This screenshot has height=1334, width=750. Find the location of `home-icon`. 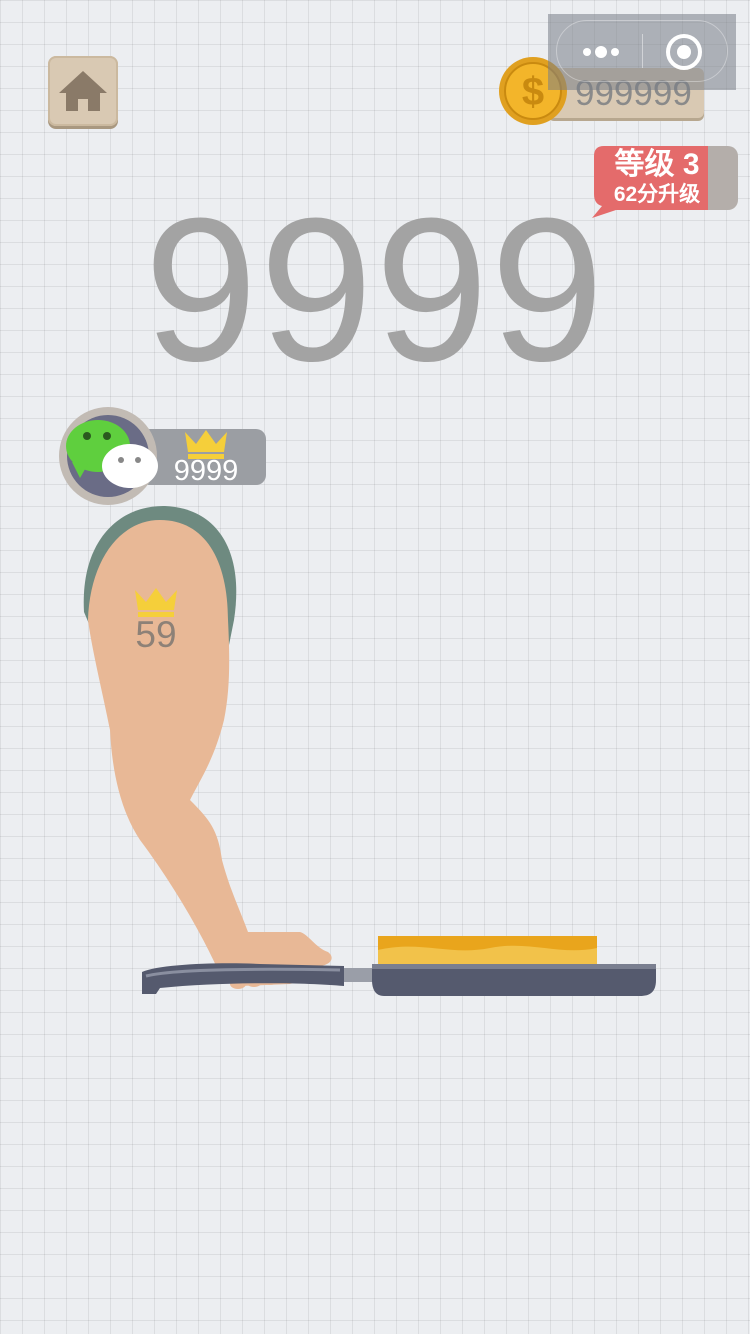

home-icon is located at coordinates (83, 91).